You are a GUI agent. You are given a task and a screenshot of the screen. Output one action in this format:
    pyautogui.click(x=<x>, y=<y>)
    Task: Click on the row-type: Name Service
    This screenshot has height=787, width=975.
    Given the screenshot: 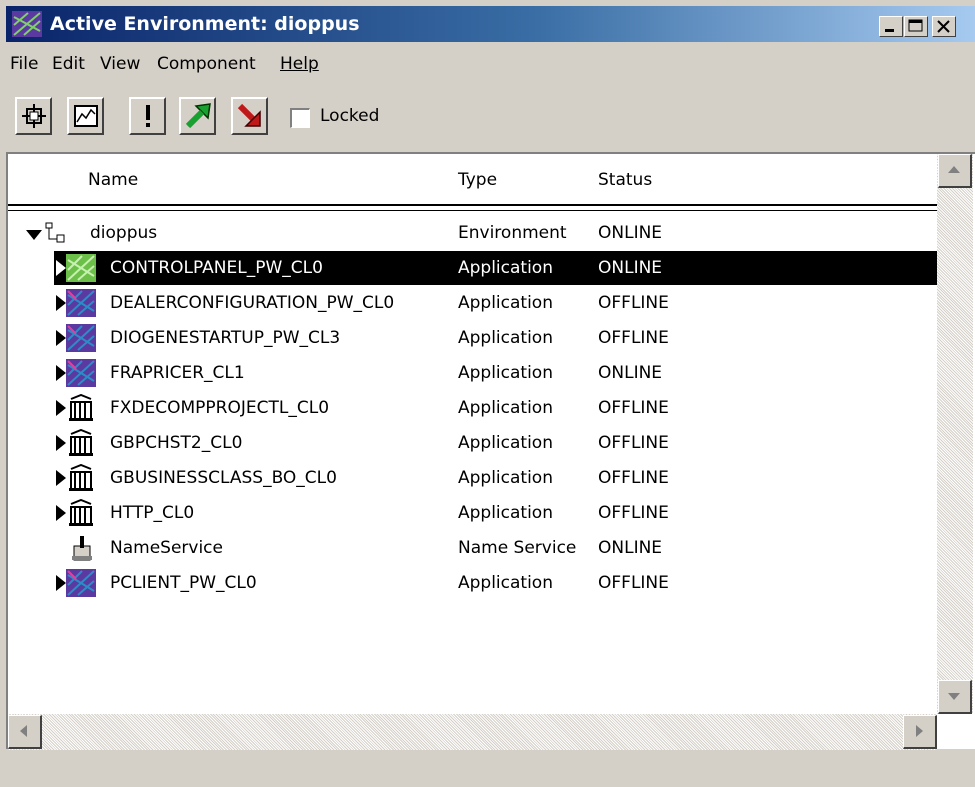 What is the action you would take?
    pyautogui.click(x=517, y=548)
    